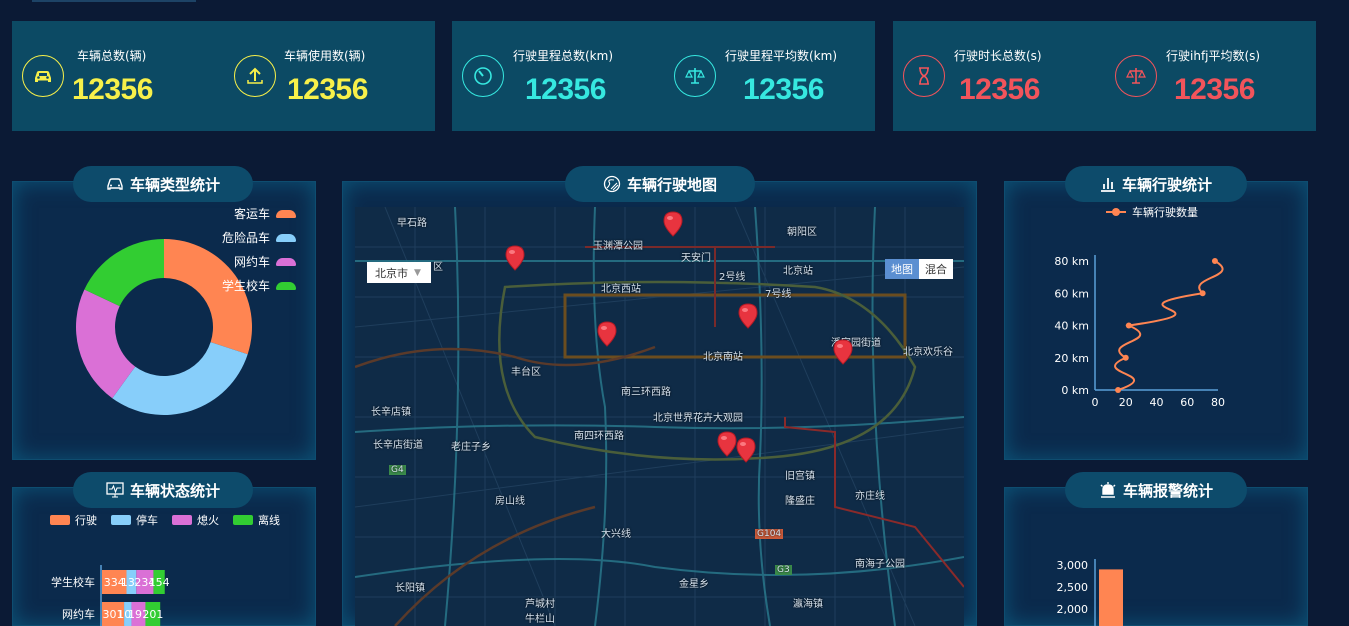 Image resolution: width=1349 pixels, height=626 pixels. What do you see at coordinates (78, 614) in the screenshot?
I see `category-label: 网约车` at bounding box center [78, 614].